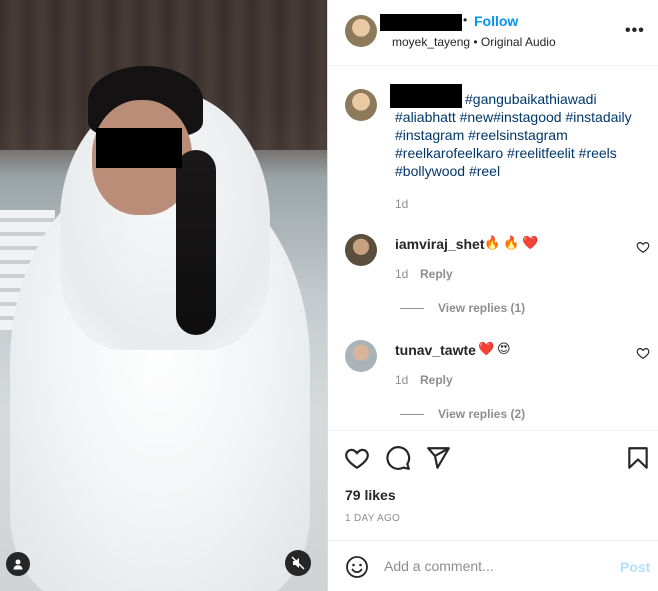 The image size is (658, 591). Describe the element at coordinates (638, 458) in the screenshot. I see `bookmark-icon` at that location.